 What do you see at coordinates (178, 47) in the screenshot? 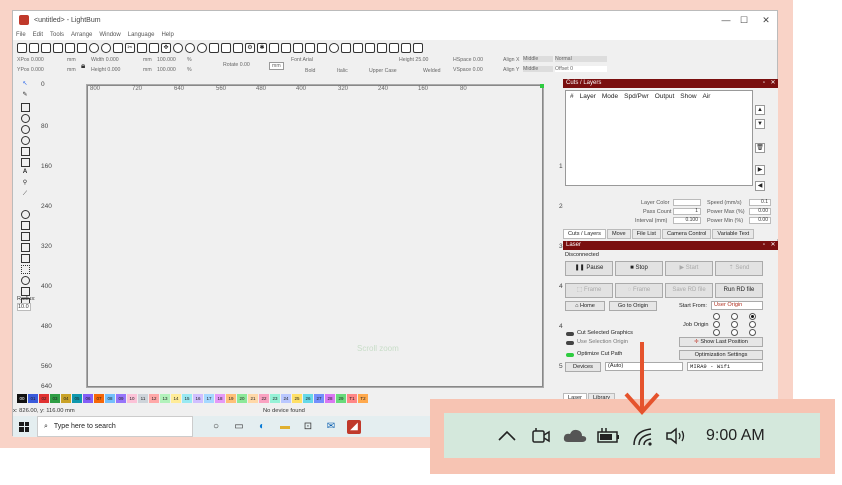
I see `zoom-in-icon` at bounding box center [178, 47].